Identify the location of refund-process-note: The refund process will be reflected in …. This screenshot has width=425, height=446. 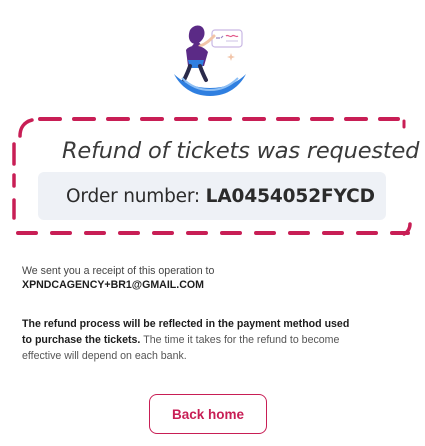
(187, 340).